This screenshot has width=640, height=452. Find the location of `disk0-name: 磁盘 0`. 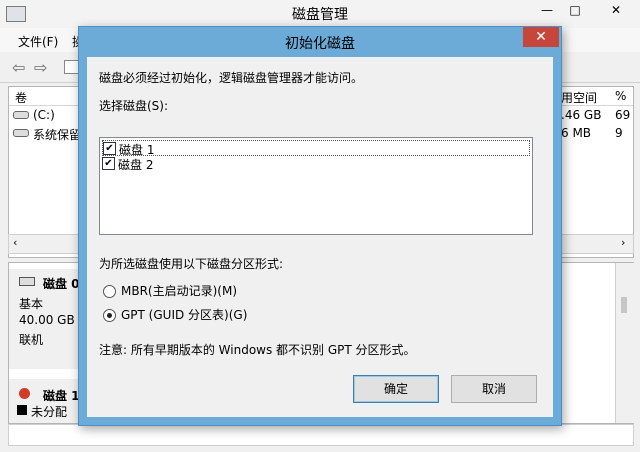

disk0-name: 磁盘 0 is located at coordinates (61, 284).